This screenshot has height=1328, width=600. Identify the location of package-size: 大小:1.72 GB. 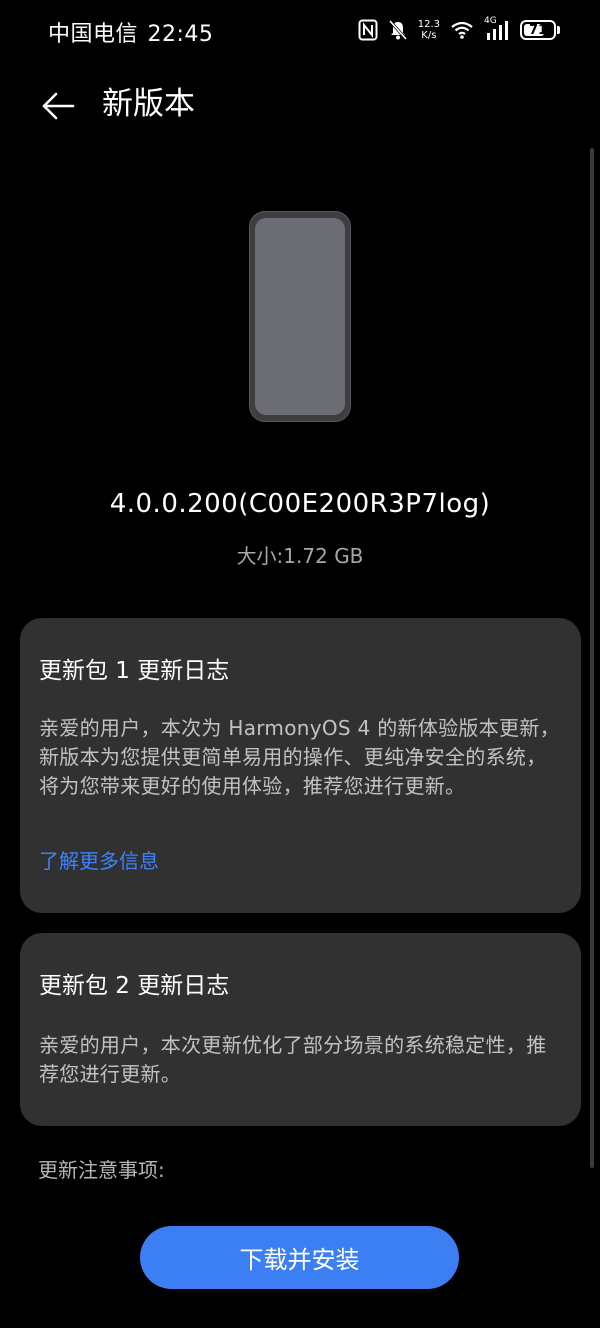
(300, 556).